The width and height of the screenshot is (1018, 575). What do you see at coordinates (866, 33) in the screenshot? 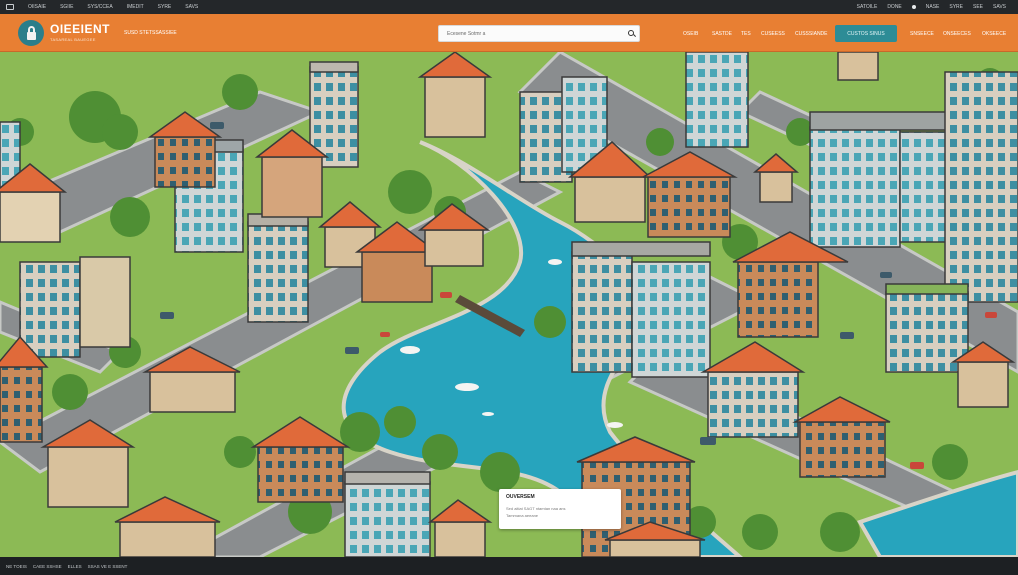
I see `cta-button: CUSTOS SINUS` at bounding box center [866, 33].